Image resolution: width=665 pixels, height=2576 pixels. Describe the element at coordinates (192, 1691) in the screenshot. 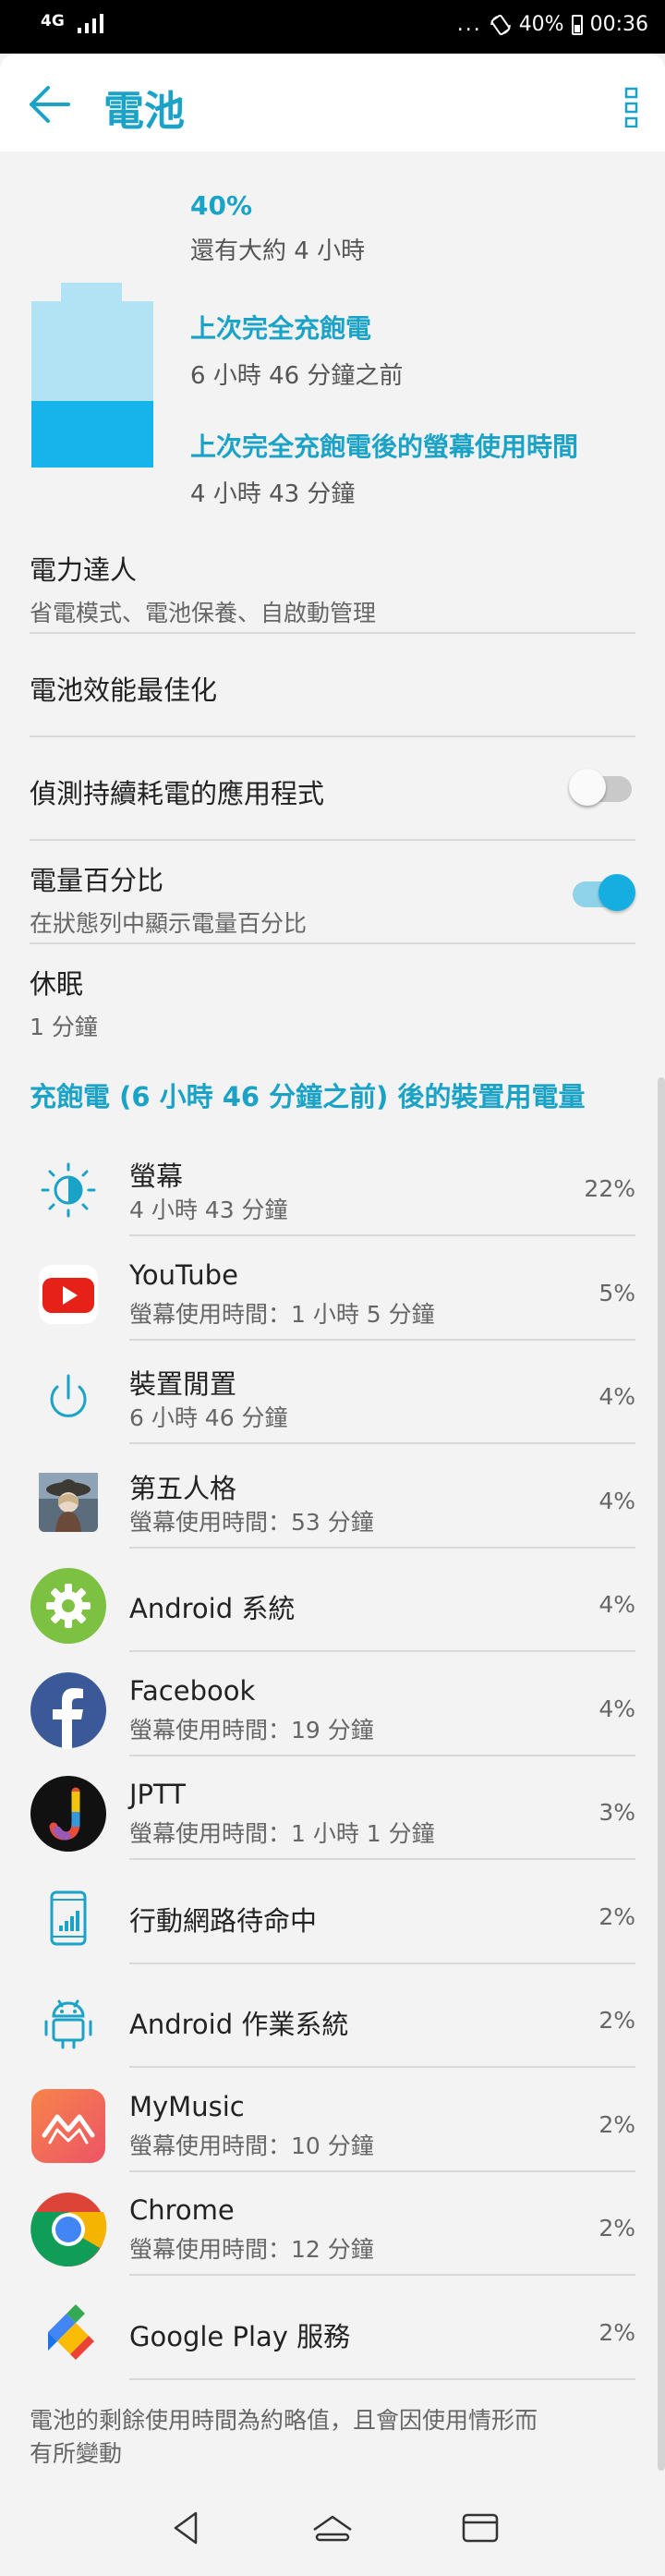

I see `usage-app-name: Facebook` at that location.